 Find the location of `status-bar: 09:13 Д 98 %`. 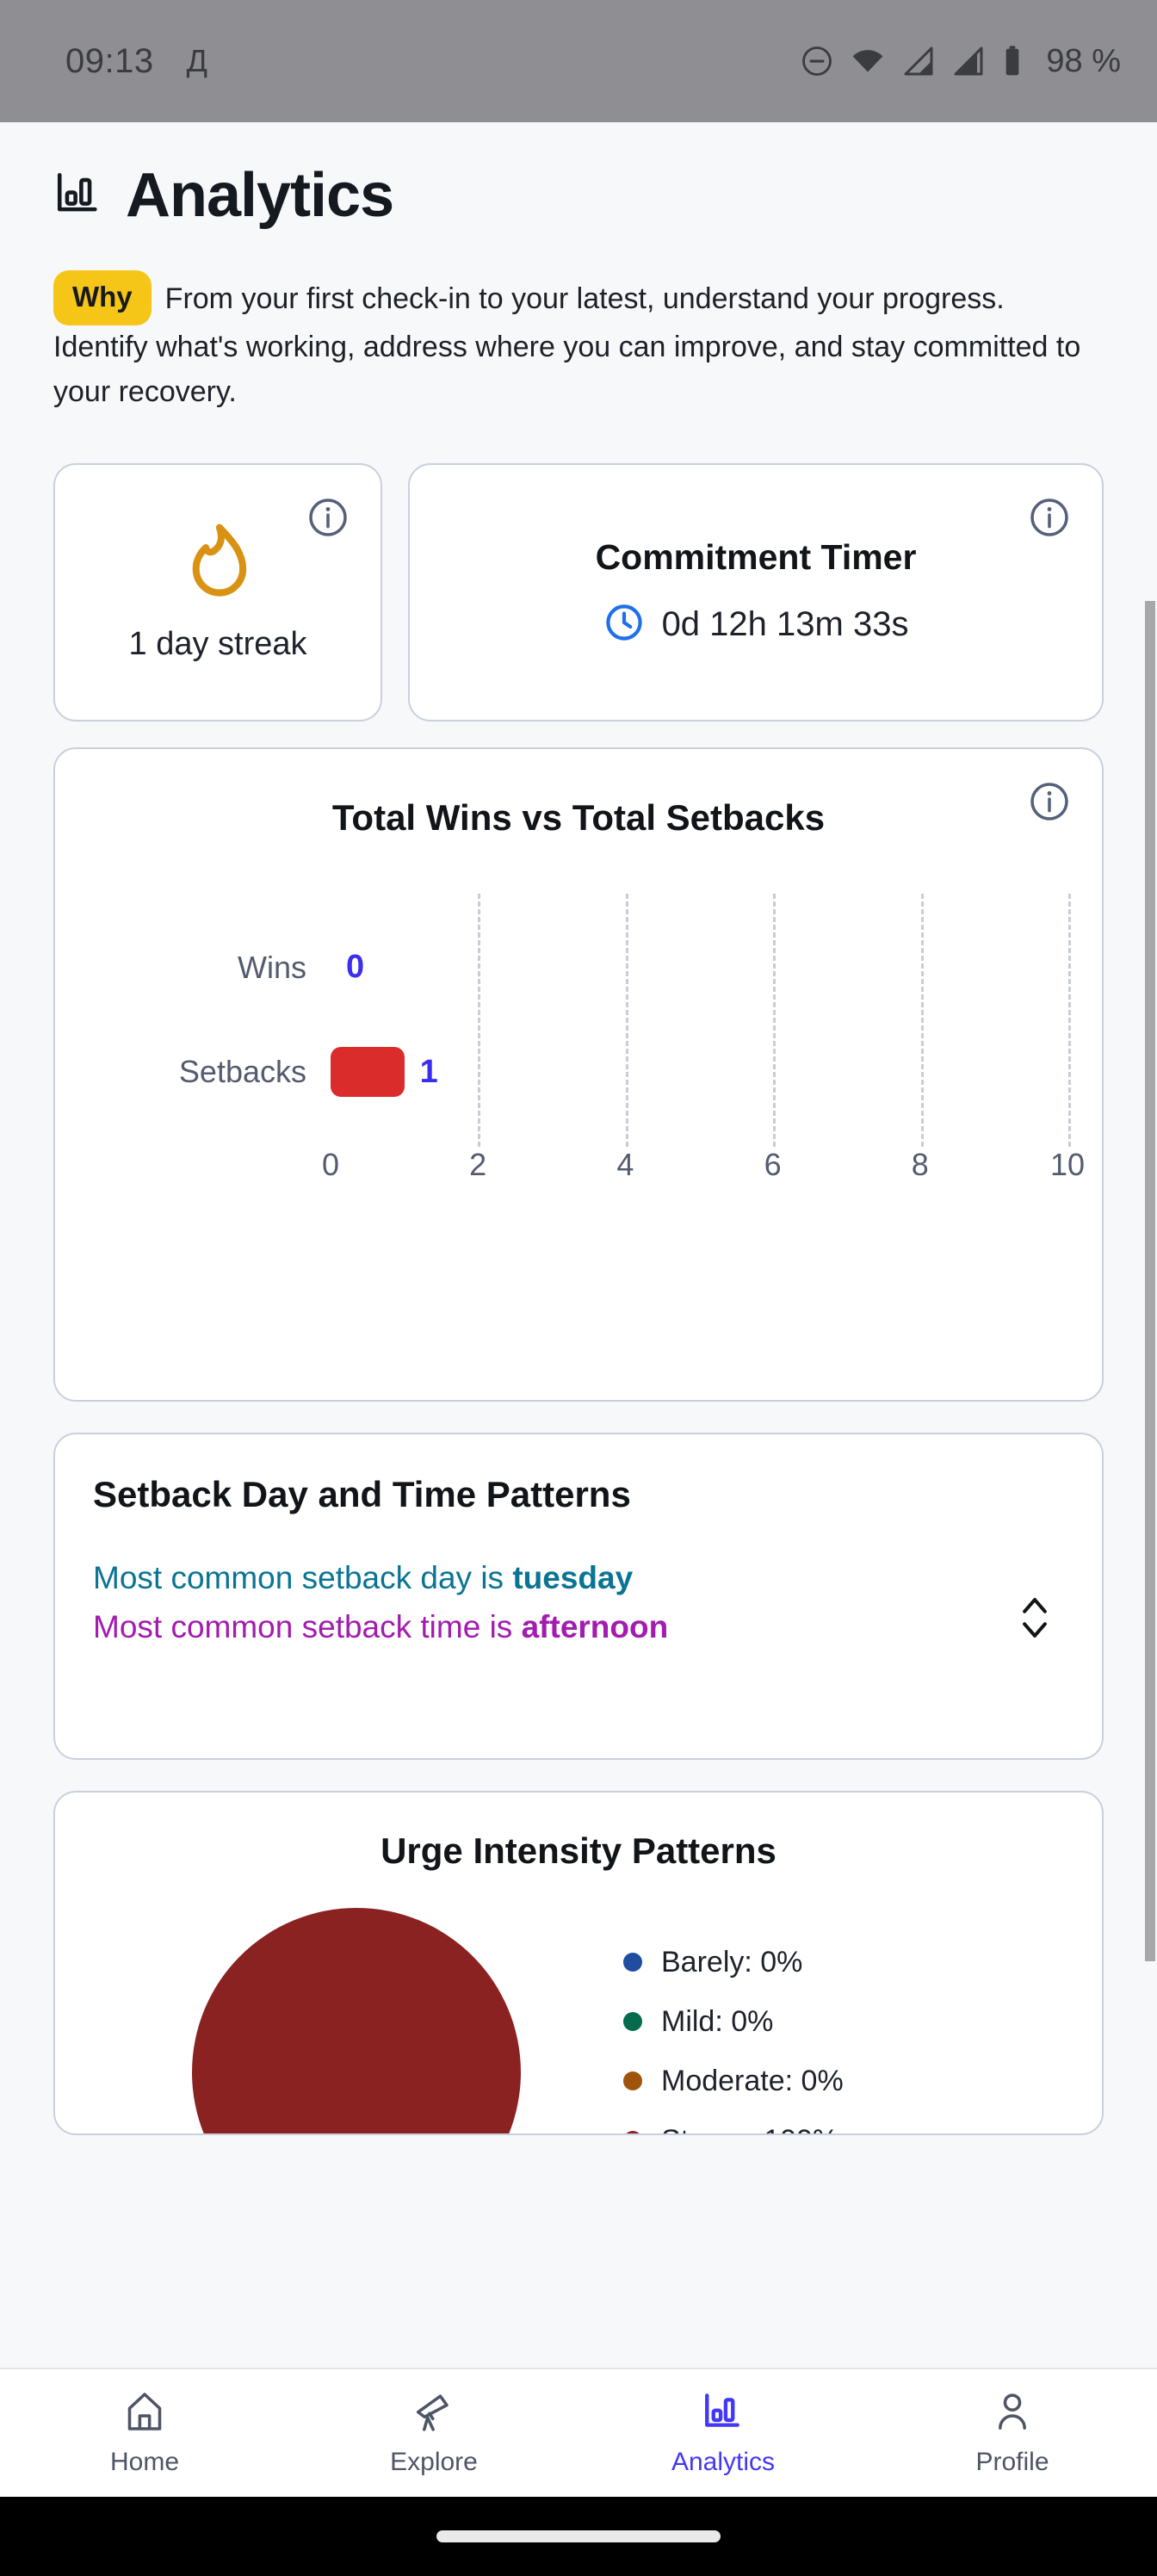

status-bar: 09:13 Д 98 % is located at coordinates (579, 61).